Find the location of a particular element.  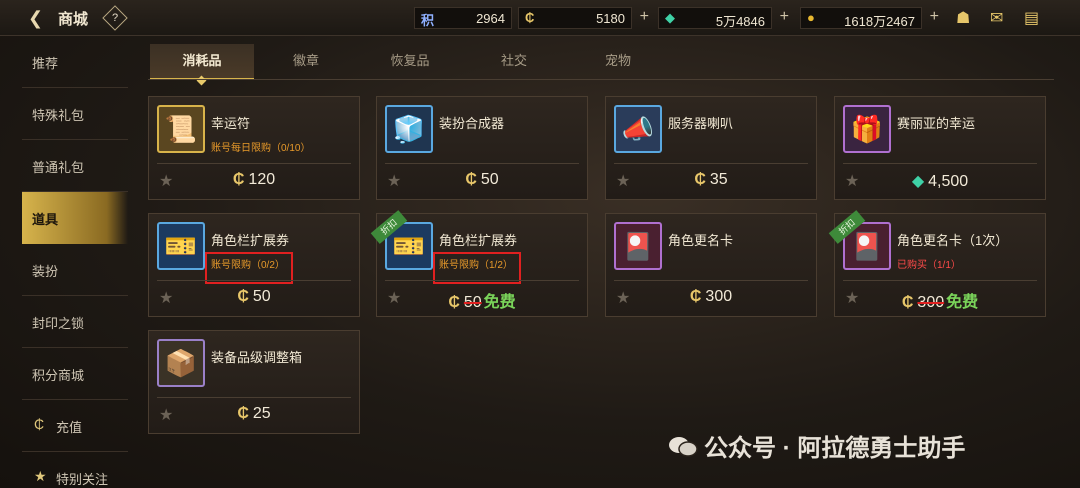

item-card-seria-luck: 🎁 赛丽亚的幸运 ★ ◆ 4,500 is located at coordinates (940, 148).